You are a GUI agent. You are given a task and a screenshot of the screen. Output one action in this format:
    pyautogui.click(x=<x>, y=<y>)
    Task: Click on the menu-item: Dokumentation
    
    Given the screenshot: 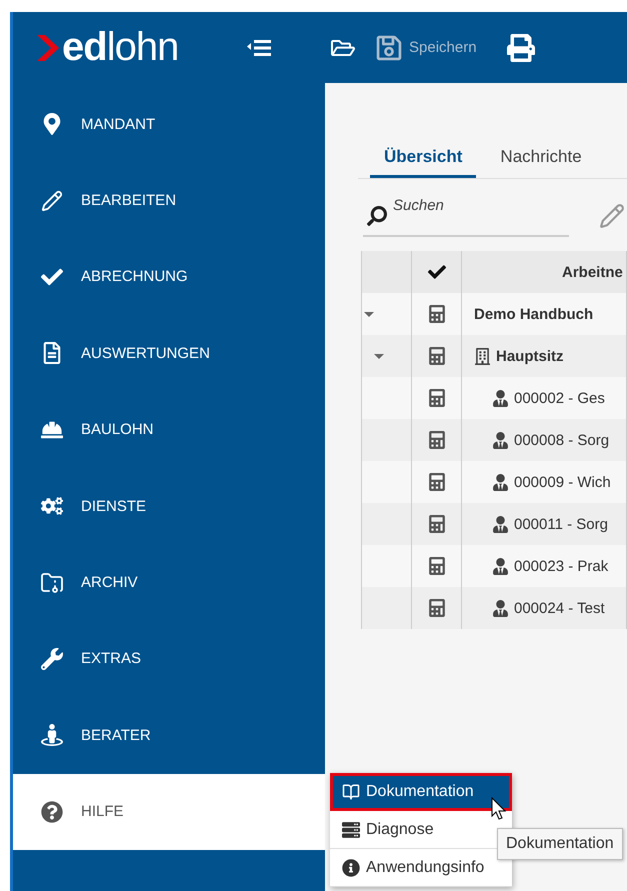 What is the action you would take?
    pyautogui.click(x=421, y=792)
    